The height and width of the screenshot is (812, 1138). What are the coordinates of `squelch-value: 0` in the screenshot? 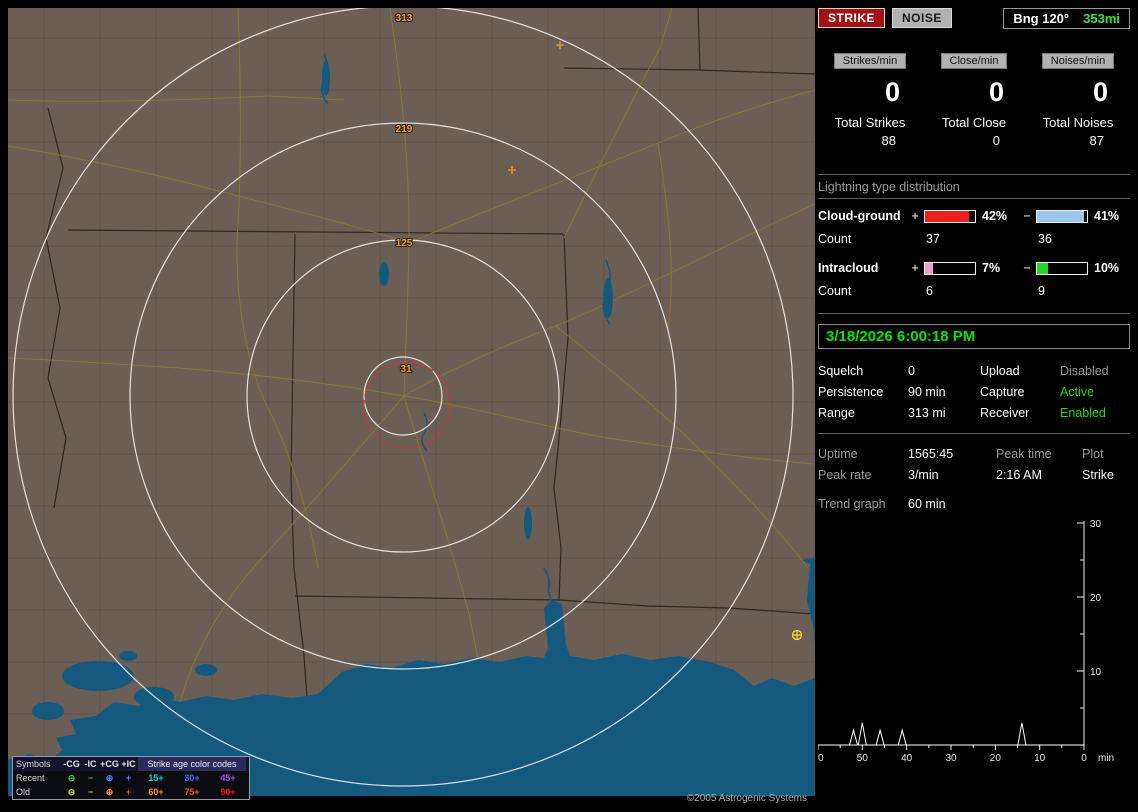 It's located at (911, 371).